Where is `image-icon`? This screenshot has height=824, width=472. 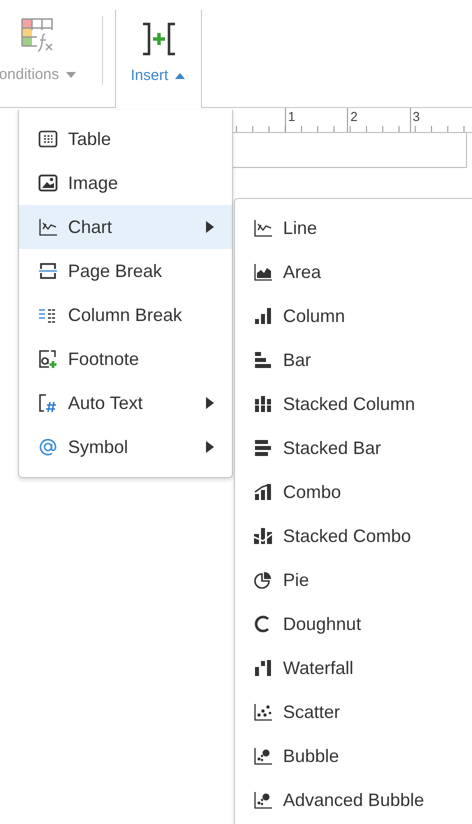
image-icon is located at coordinates (48, 183).